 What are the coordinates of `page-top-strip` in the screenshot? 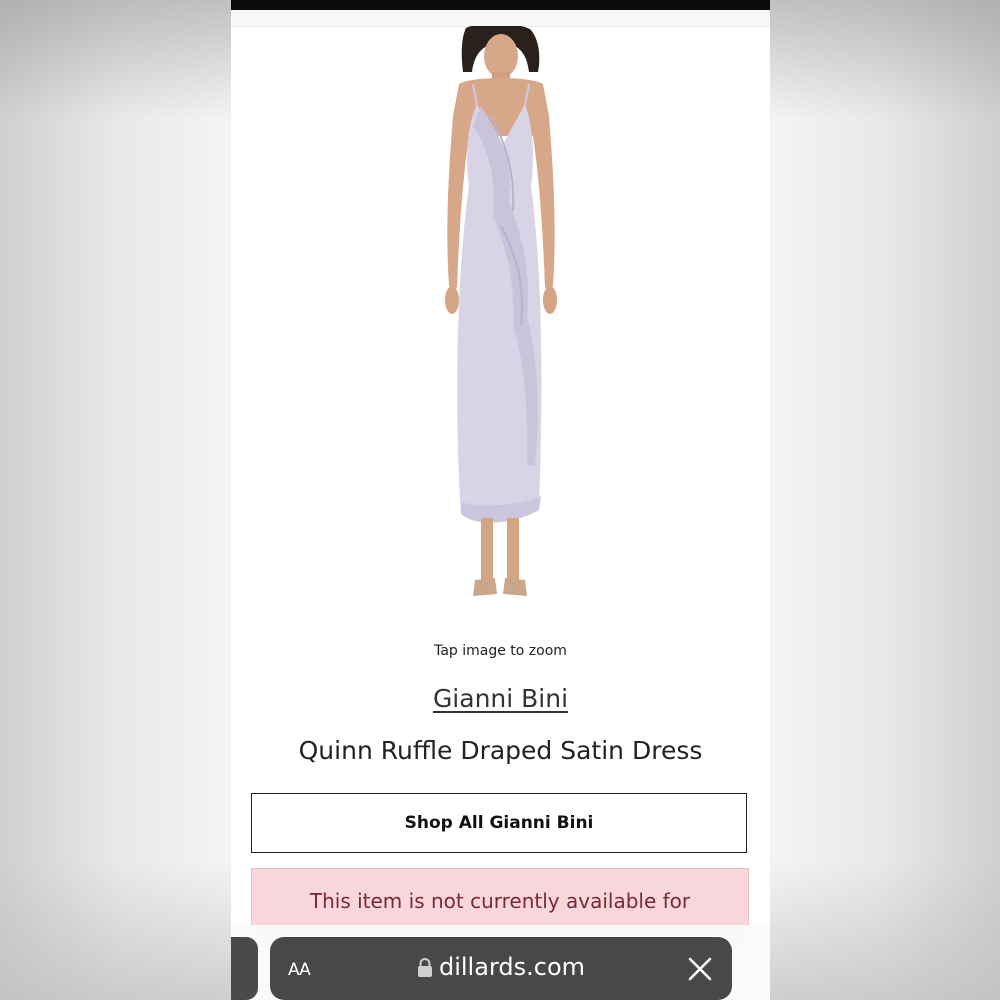 It's located at (500, 18).